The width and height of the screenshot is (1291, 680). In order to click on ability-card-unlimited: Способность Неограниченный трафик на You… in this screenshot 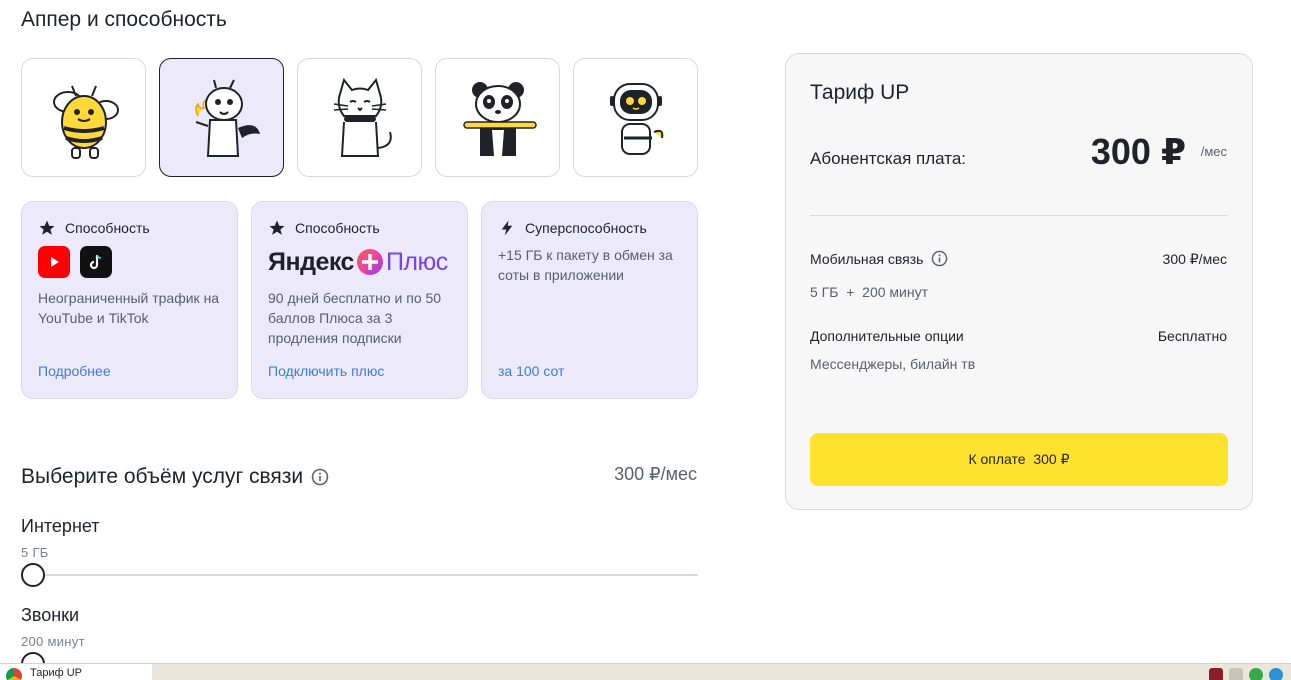, I will do `click(129, 300)`.